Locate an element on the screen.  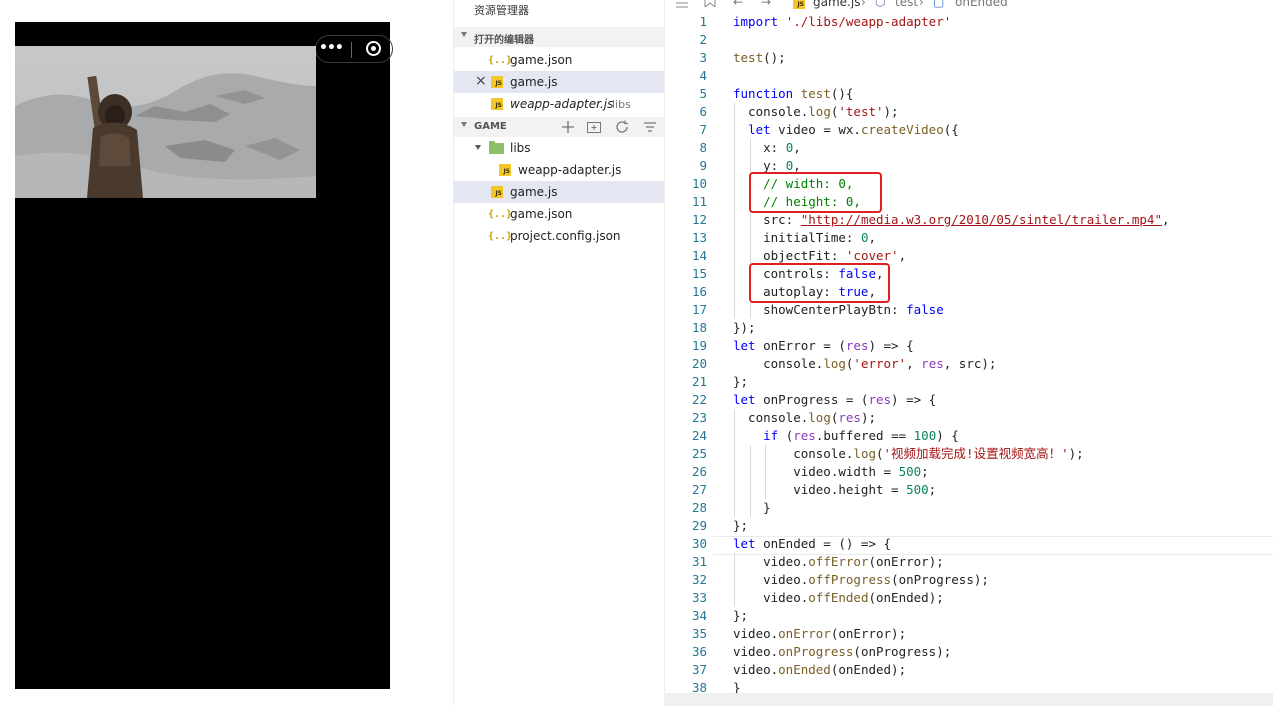
code-line: console.log('test'); is located at coordinates (816, 112).